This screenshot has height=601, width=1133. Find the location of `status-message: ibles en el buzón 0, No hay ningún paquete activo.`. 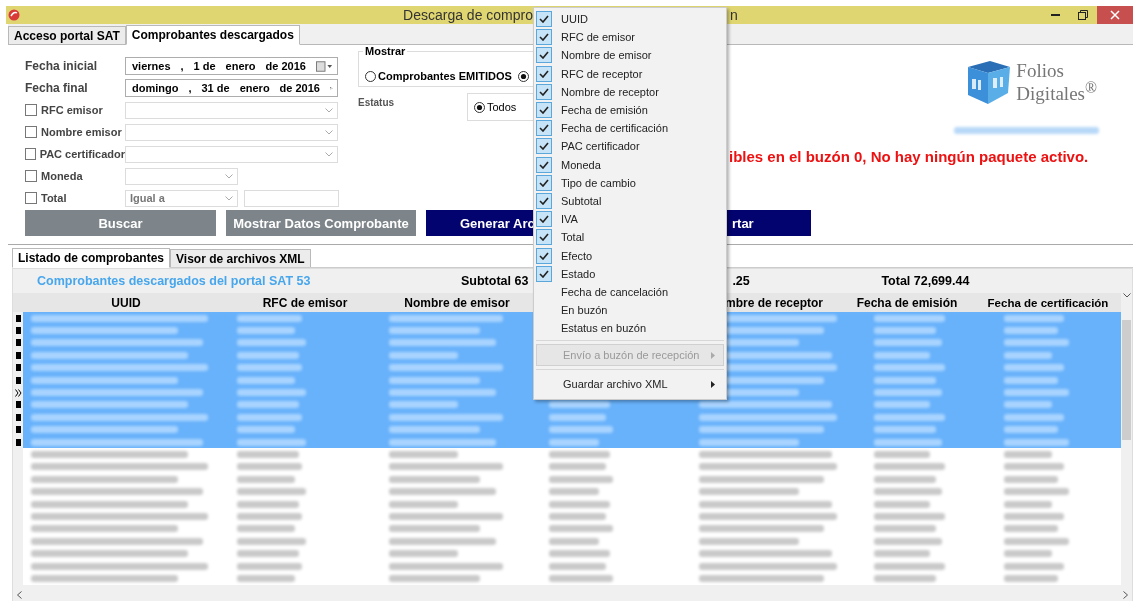

status-message: ibles en el buzón 0, No hay ningún paquete activo. is located at coordinates (909, 156).